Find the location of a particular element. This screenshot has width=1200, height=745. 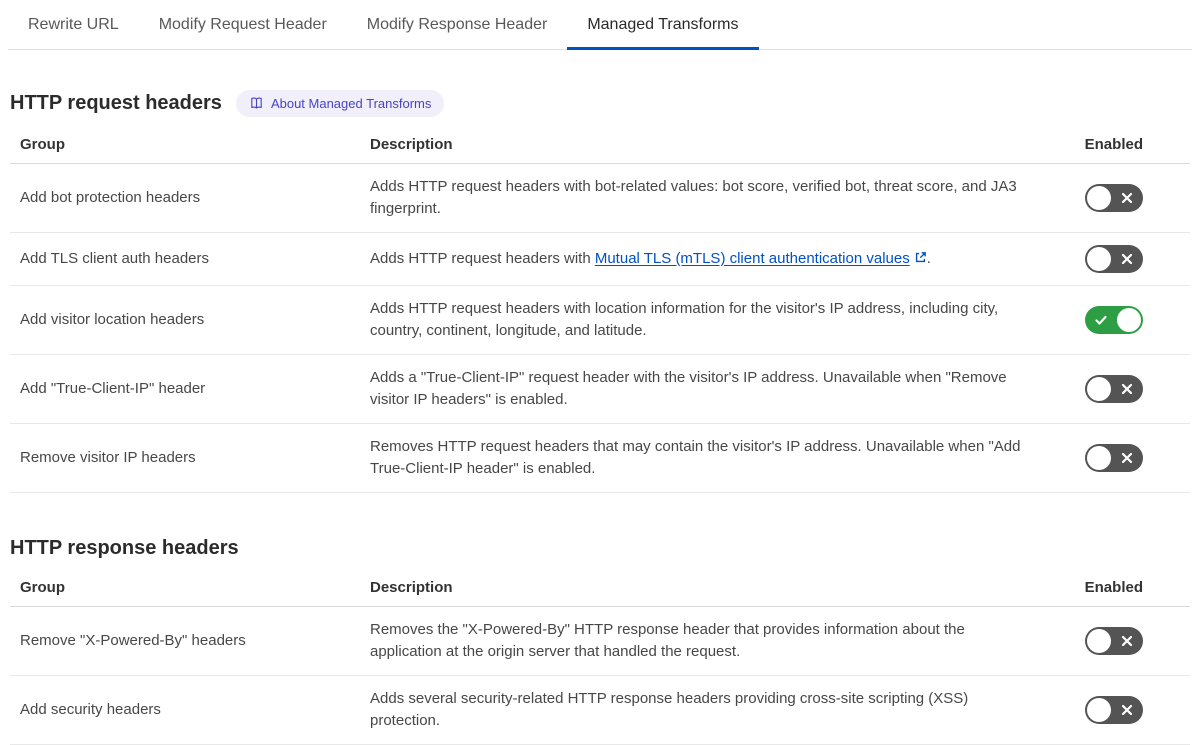

group-cell: Remove "X-Powered-By" headers is located at coordinates (185, 641).